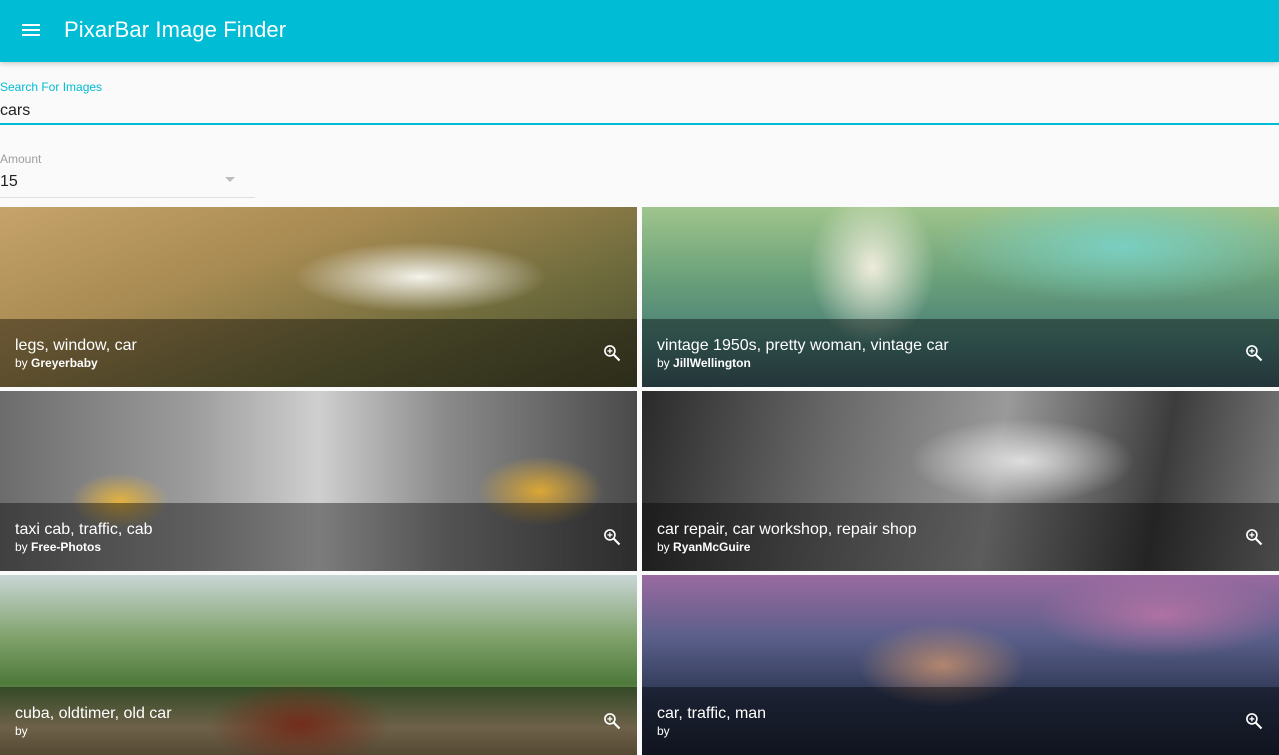  Describe the element at coordinates (64, 363) in the screenshot. I see `author-name: Greyerbaby` at that location.